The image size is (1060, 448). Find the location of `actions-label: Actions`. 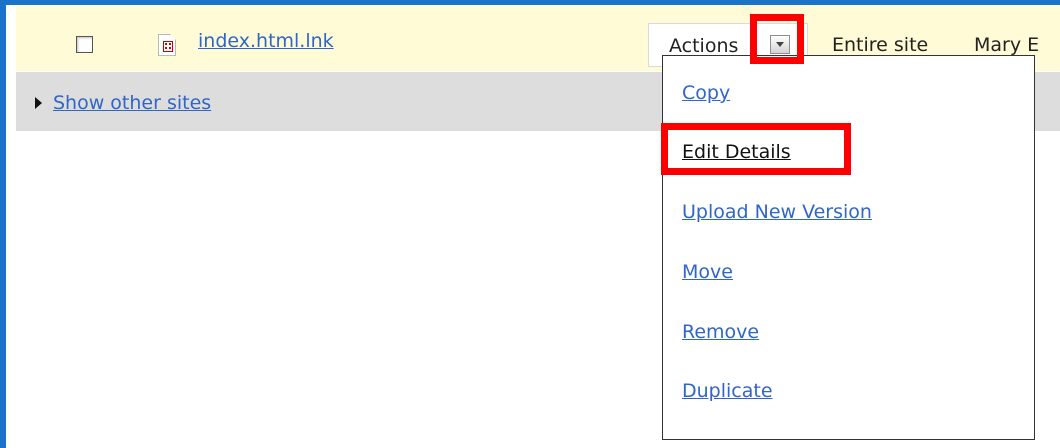

actions-label: Actions is located at coordinates (704, 46).